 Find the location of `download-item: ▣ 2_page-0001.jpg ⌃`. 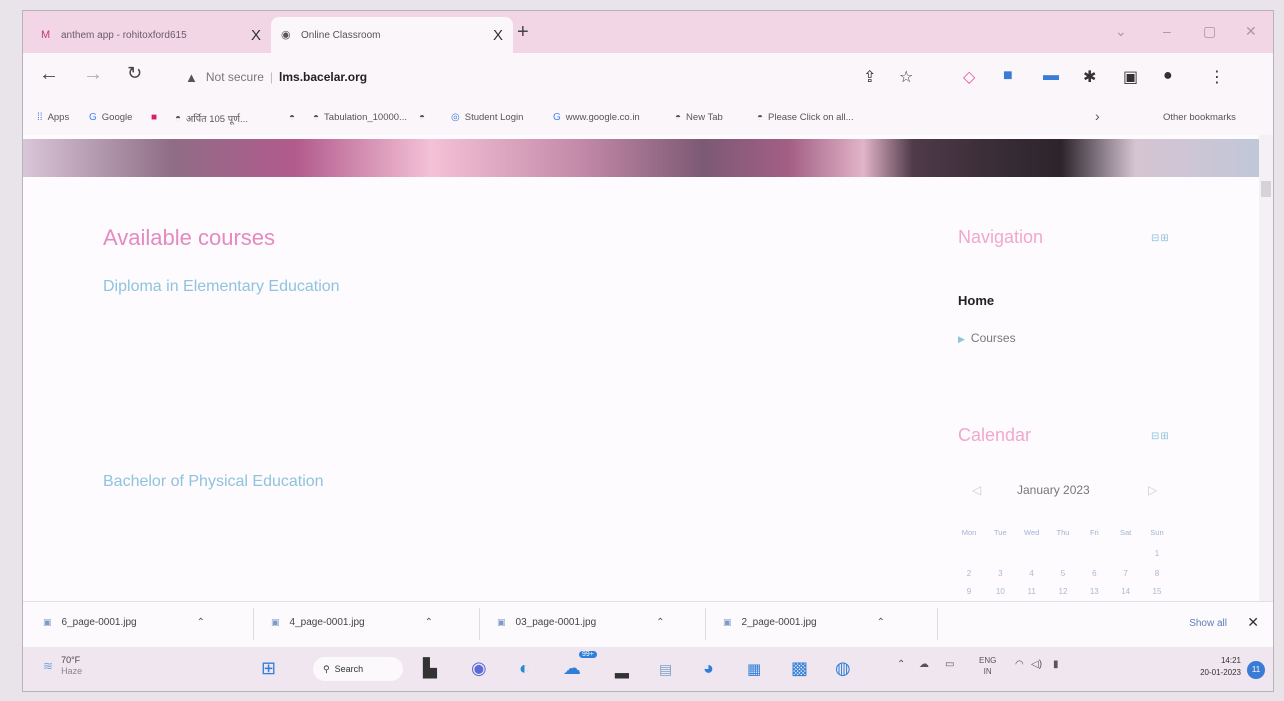

download-item: ▣ 2_page-0001.jpg ⌃ is located at coordinates (804, 622).